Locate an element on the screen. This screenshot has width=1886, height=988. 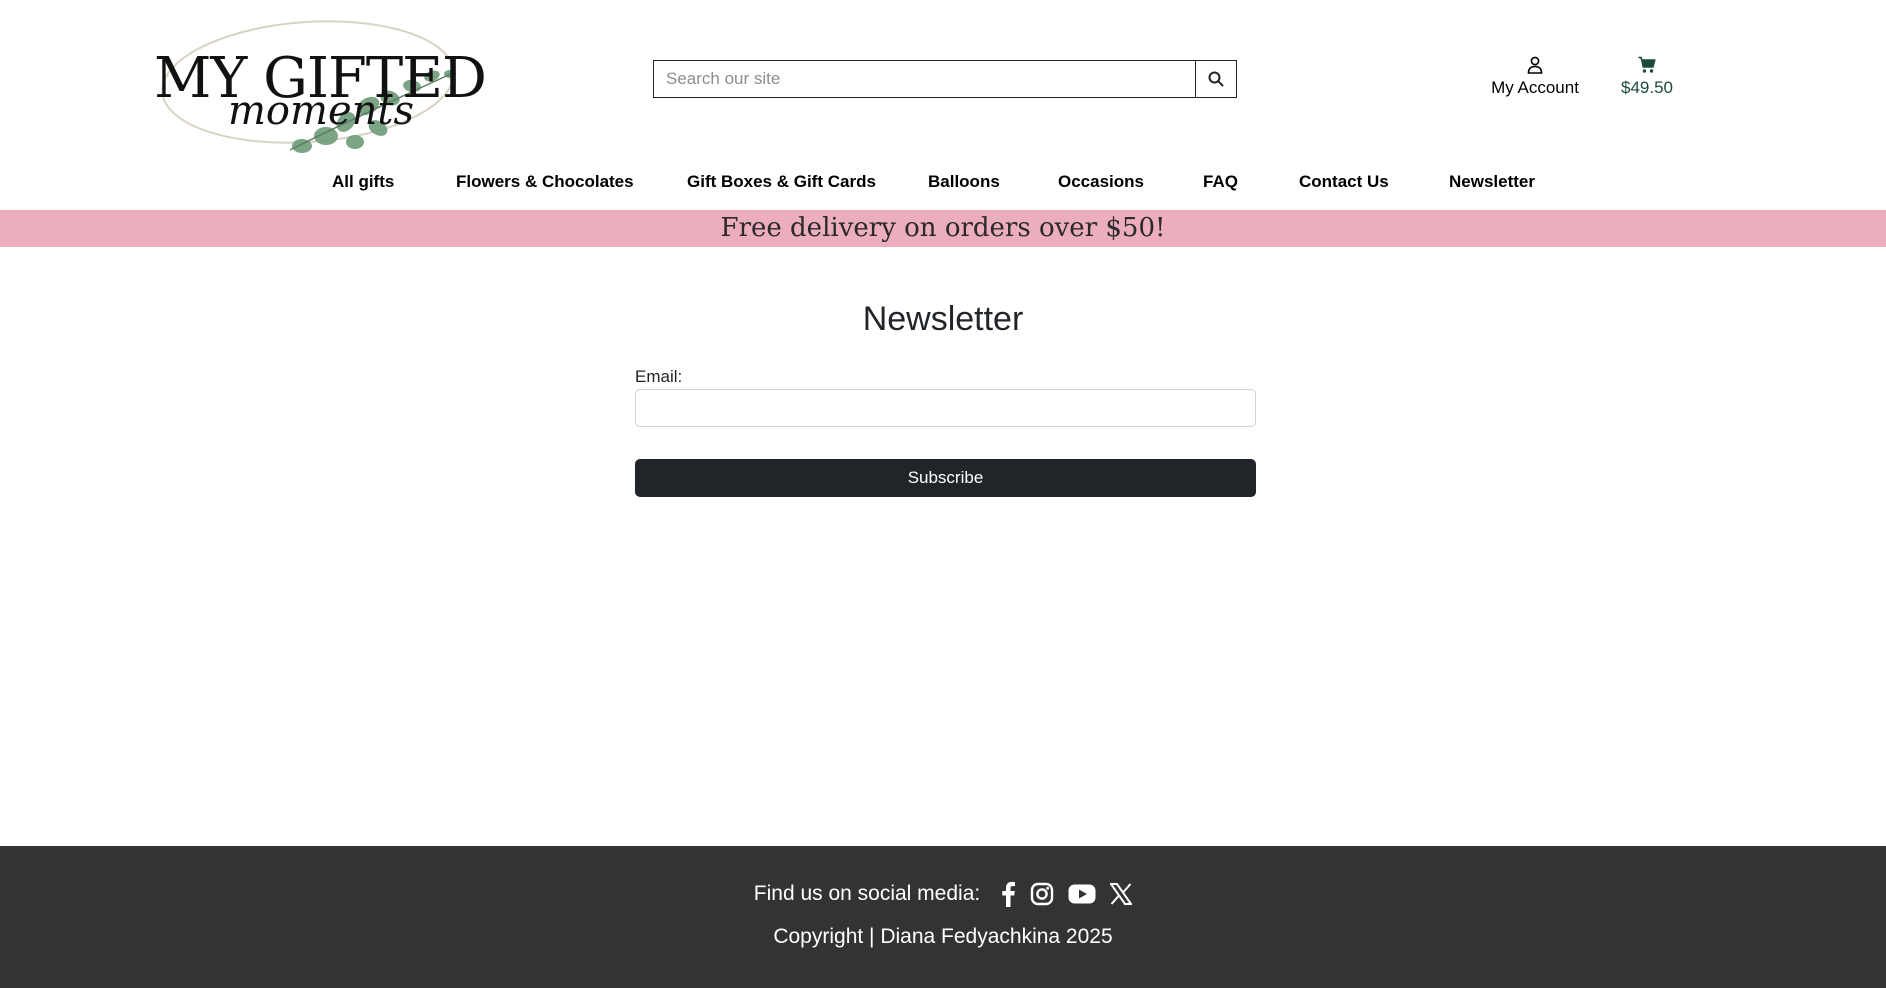
instagram-icon is located at coordinates (1042, 894).